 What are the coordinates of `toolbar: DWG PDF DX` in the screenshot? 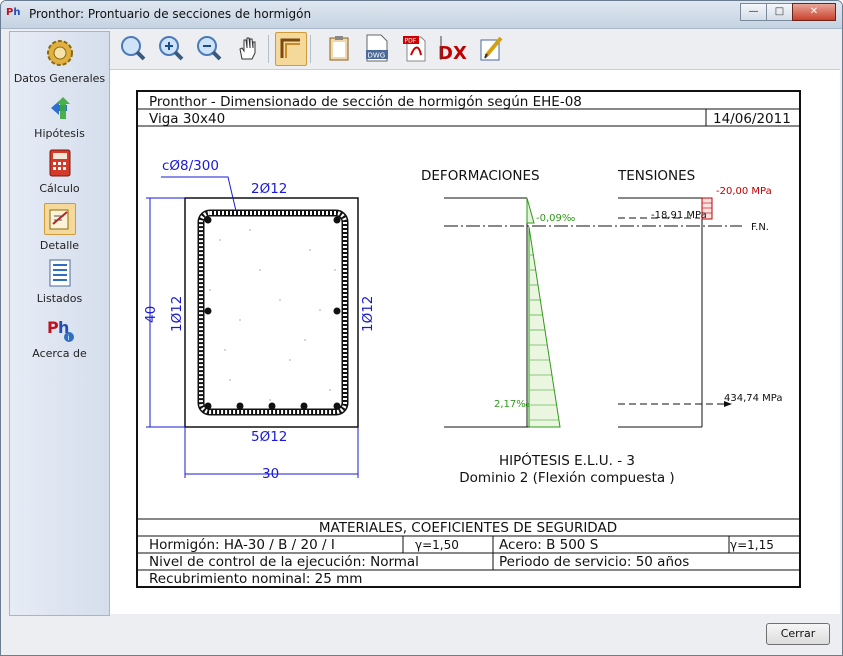 It's located at (475, 50).